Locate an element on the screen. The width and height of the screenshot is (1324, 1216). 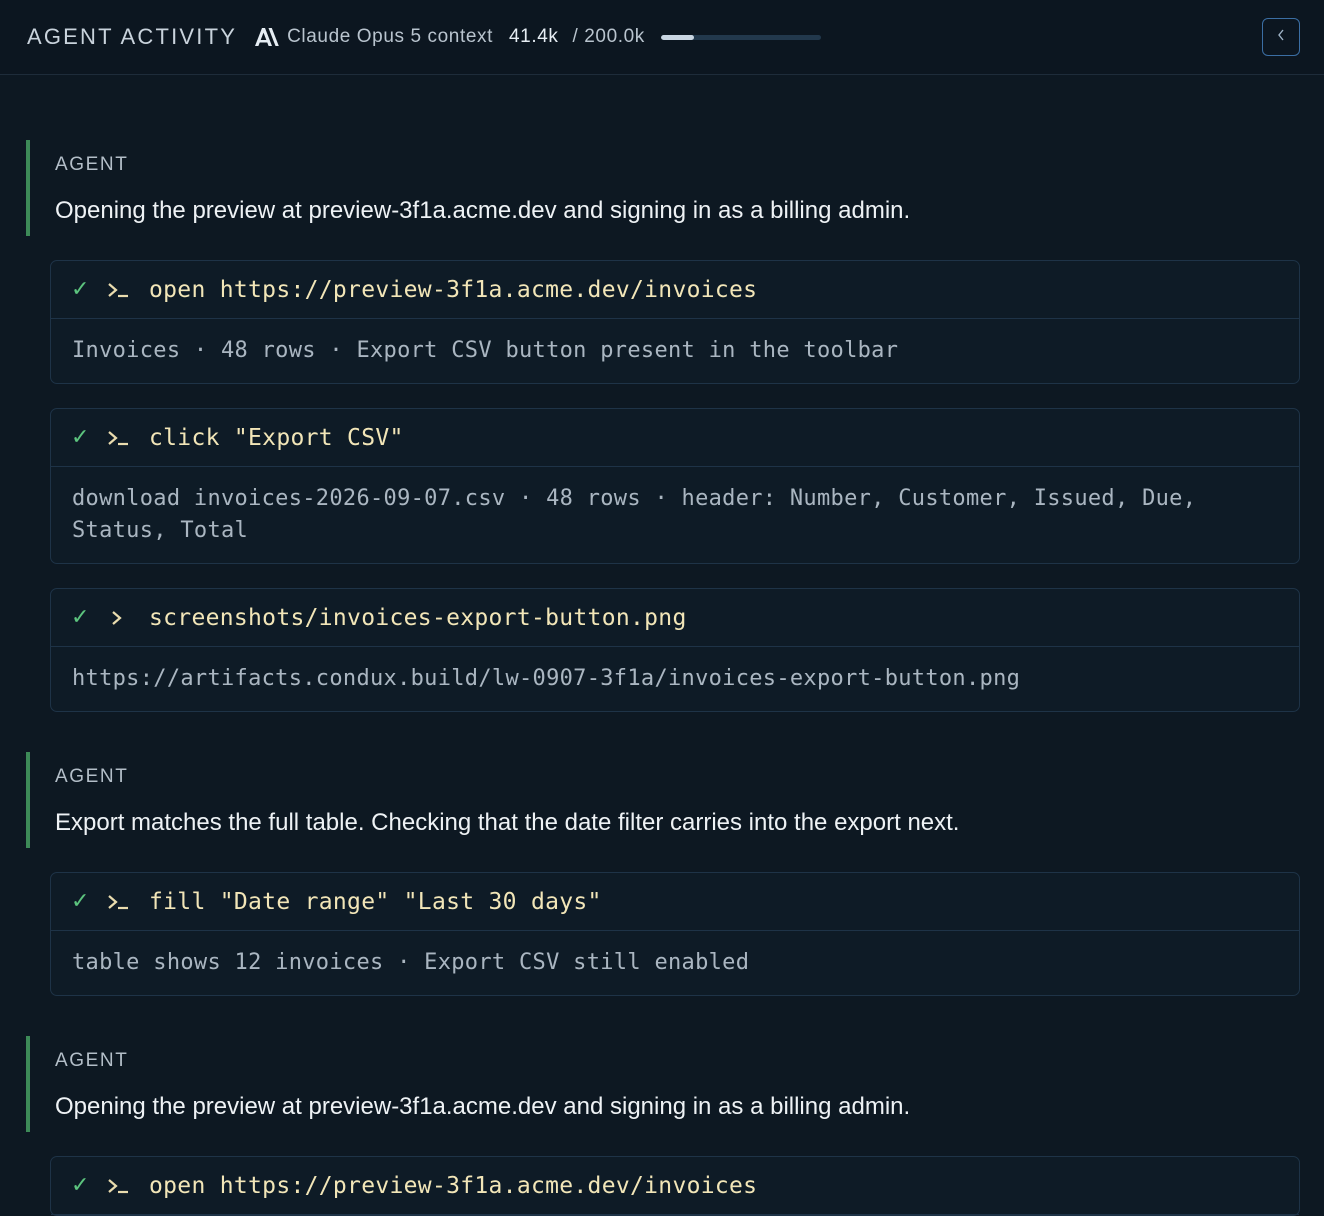
panel-title: AGENT ACTIVITY is located at coordinates (132, 36).